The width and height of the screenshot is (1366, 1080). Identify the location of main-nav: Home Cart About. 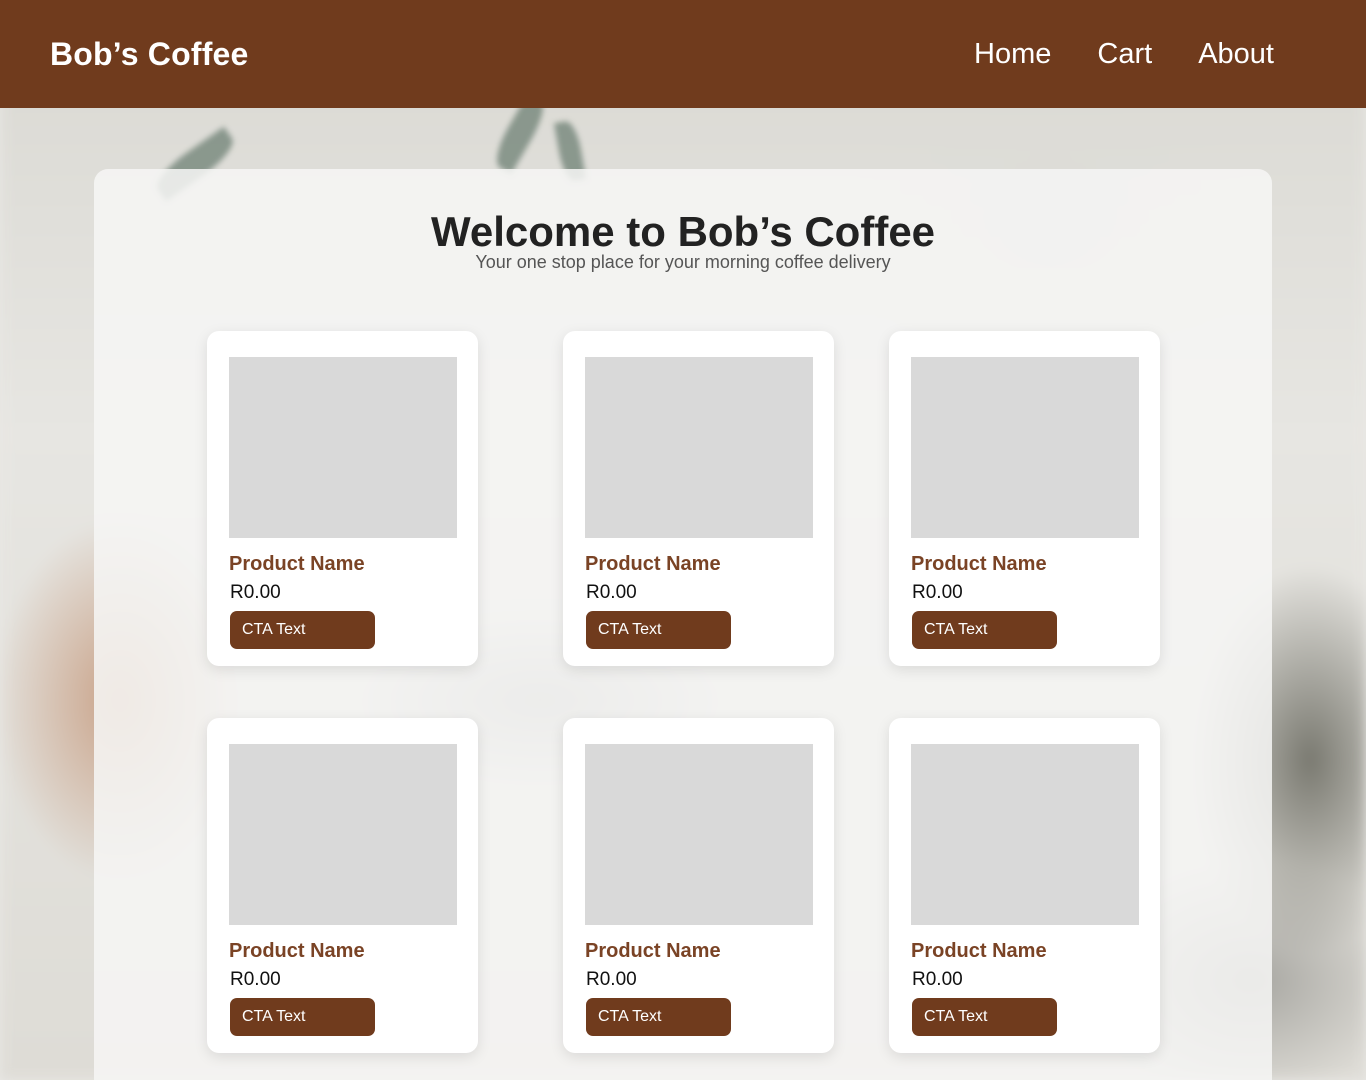
(1124, 54).